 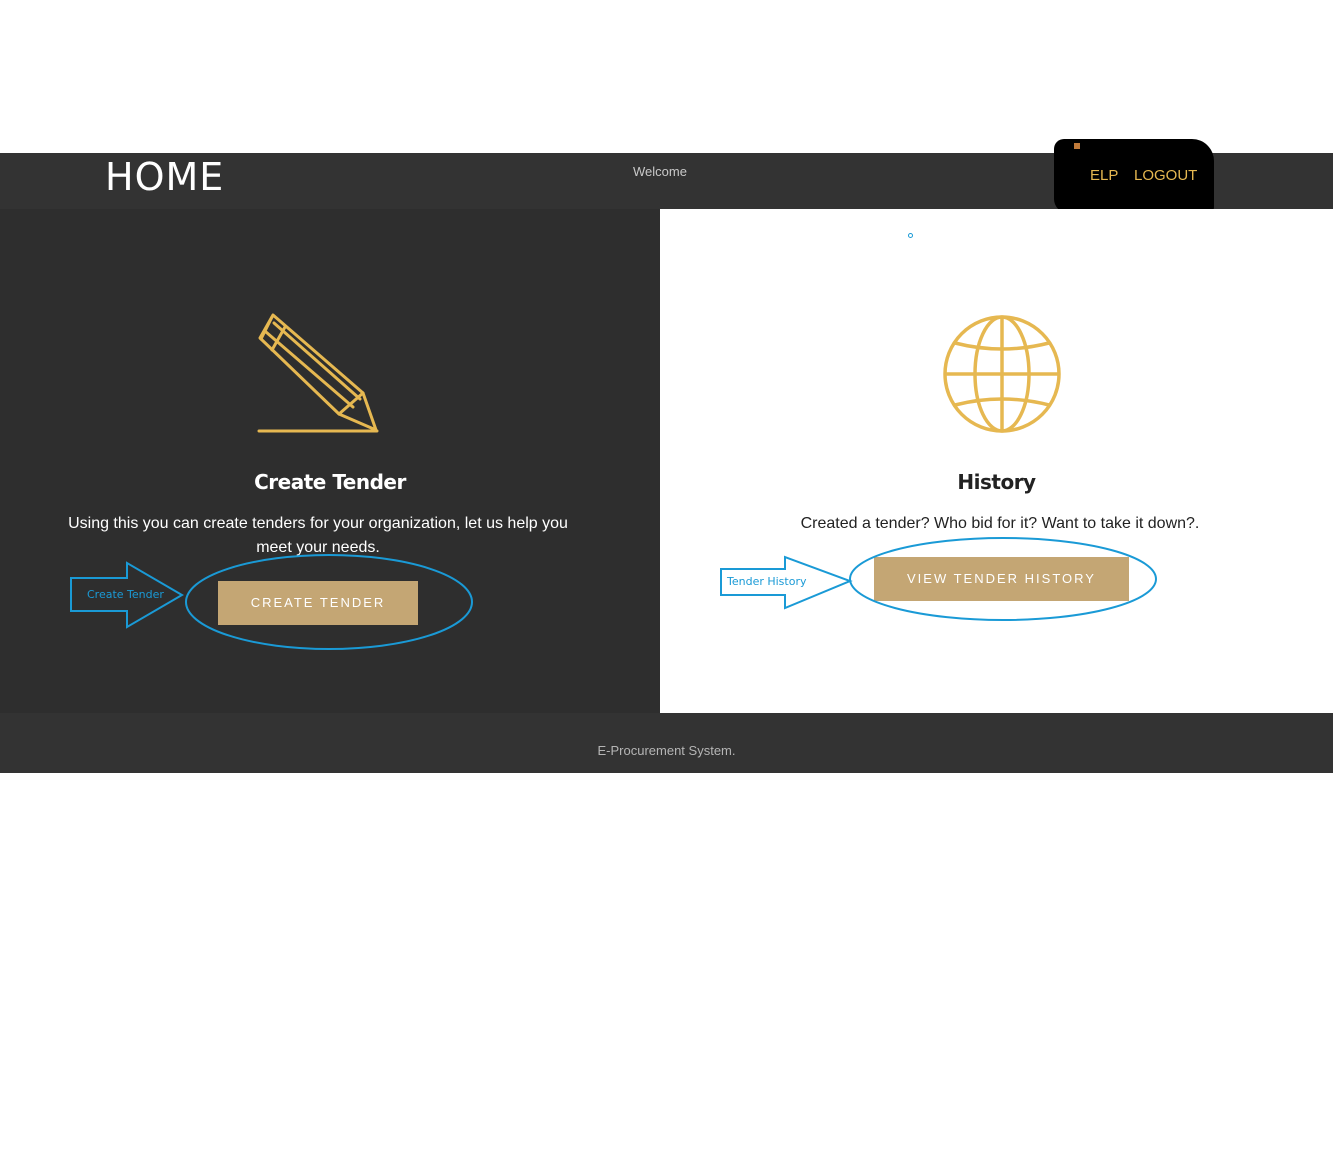 What do you see at coordinates (613, 593) in the screenshot?
I see `annotation-overlay` at bounding box center [613, 593].